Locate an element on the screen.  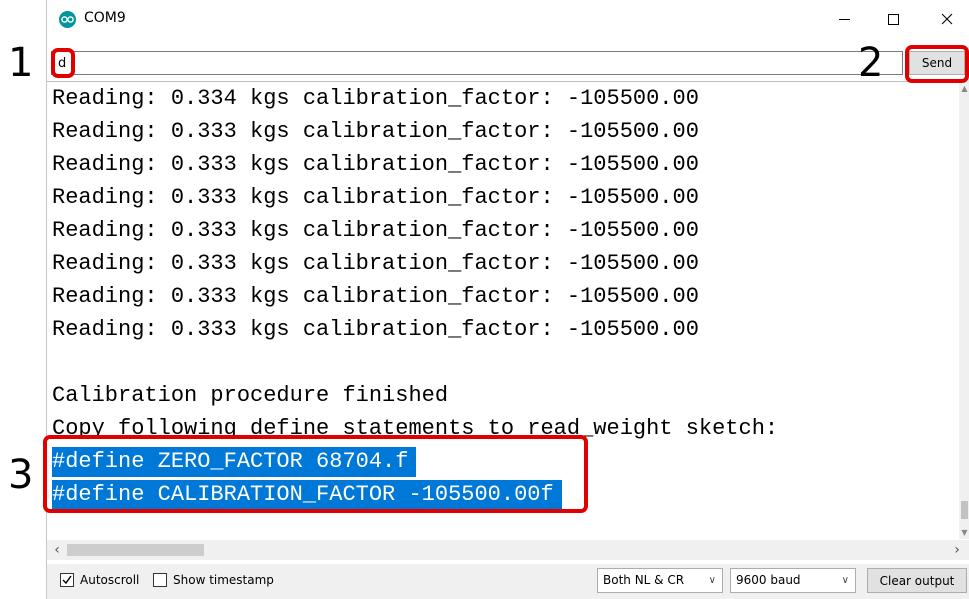
title-bar: COM9 is located at coordinates (508, 19).